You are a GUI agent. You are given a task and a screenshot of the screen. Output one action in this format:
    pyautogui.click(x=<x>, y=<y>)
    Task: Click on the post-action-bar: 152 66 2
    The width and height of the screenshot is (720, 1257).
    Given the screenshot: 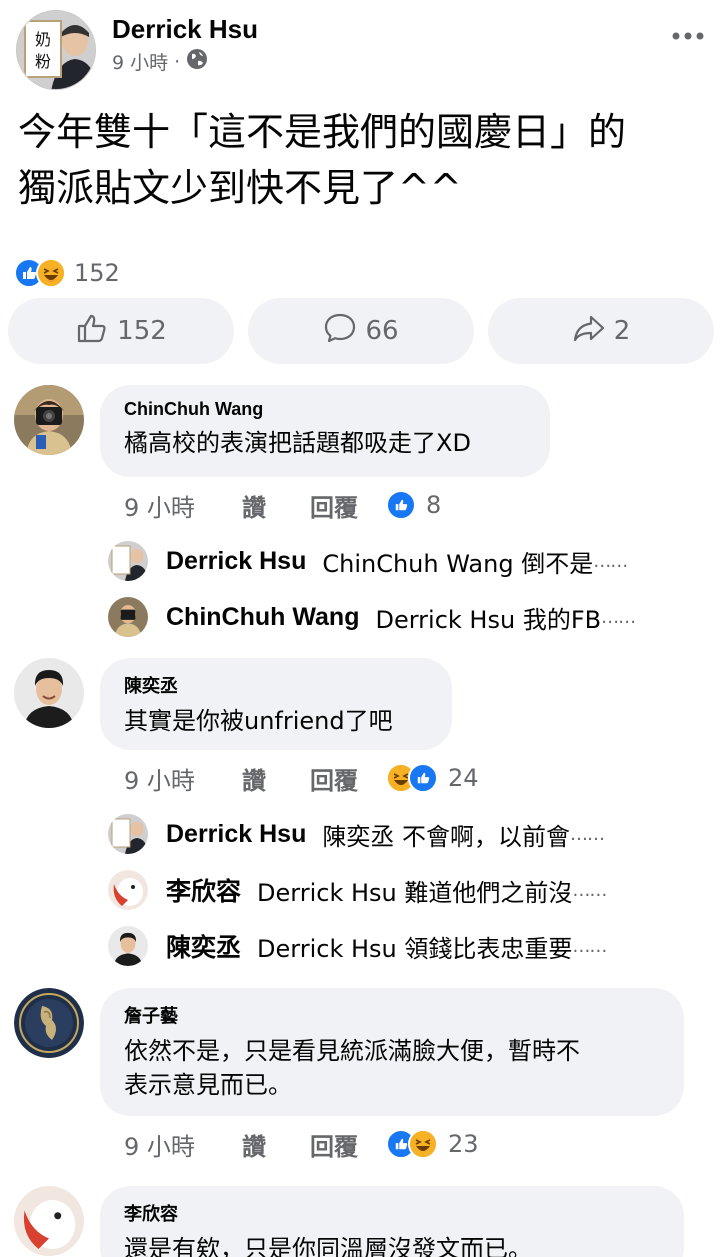 What is the action you would take?
    pyautogui.click(x=361, y=331)
    